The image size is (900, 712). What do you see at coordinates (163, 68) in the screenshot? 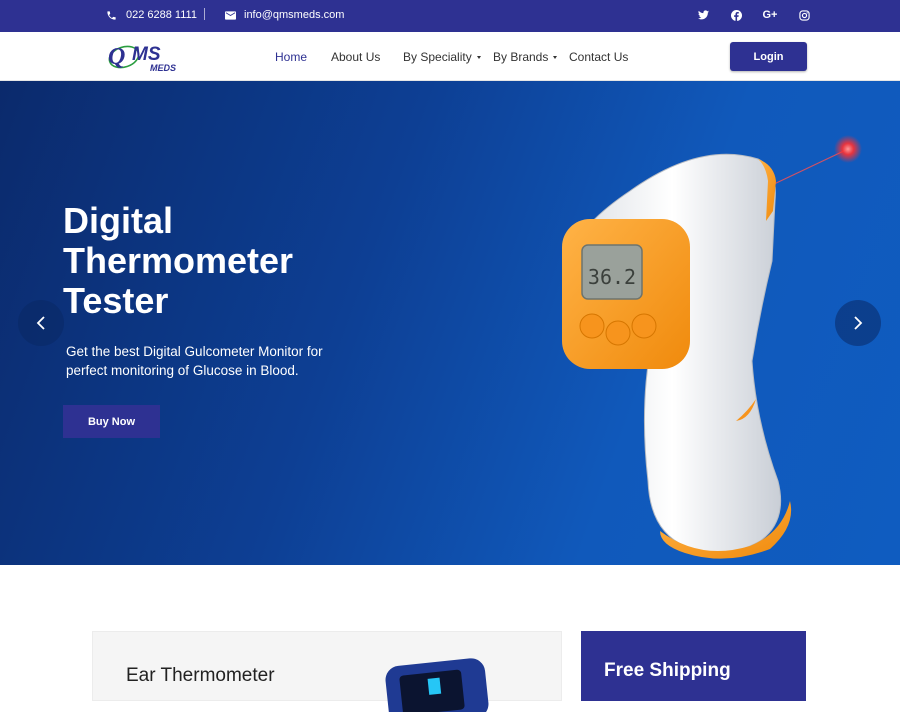
I see `svg-text: MEDS` at bounding box center [163, 68].